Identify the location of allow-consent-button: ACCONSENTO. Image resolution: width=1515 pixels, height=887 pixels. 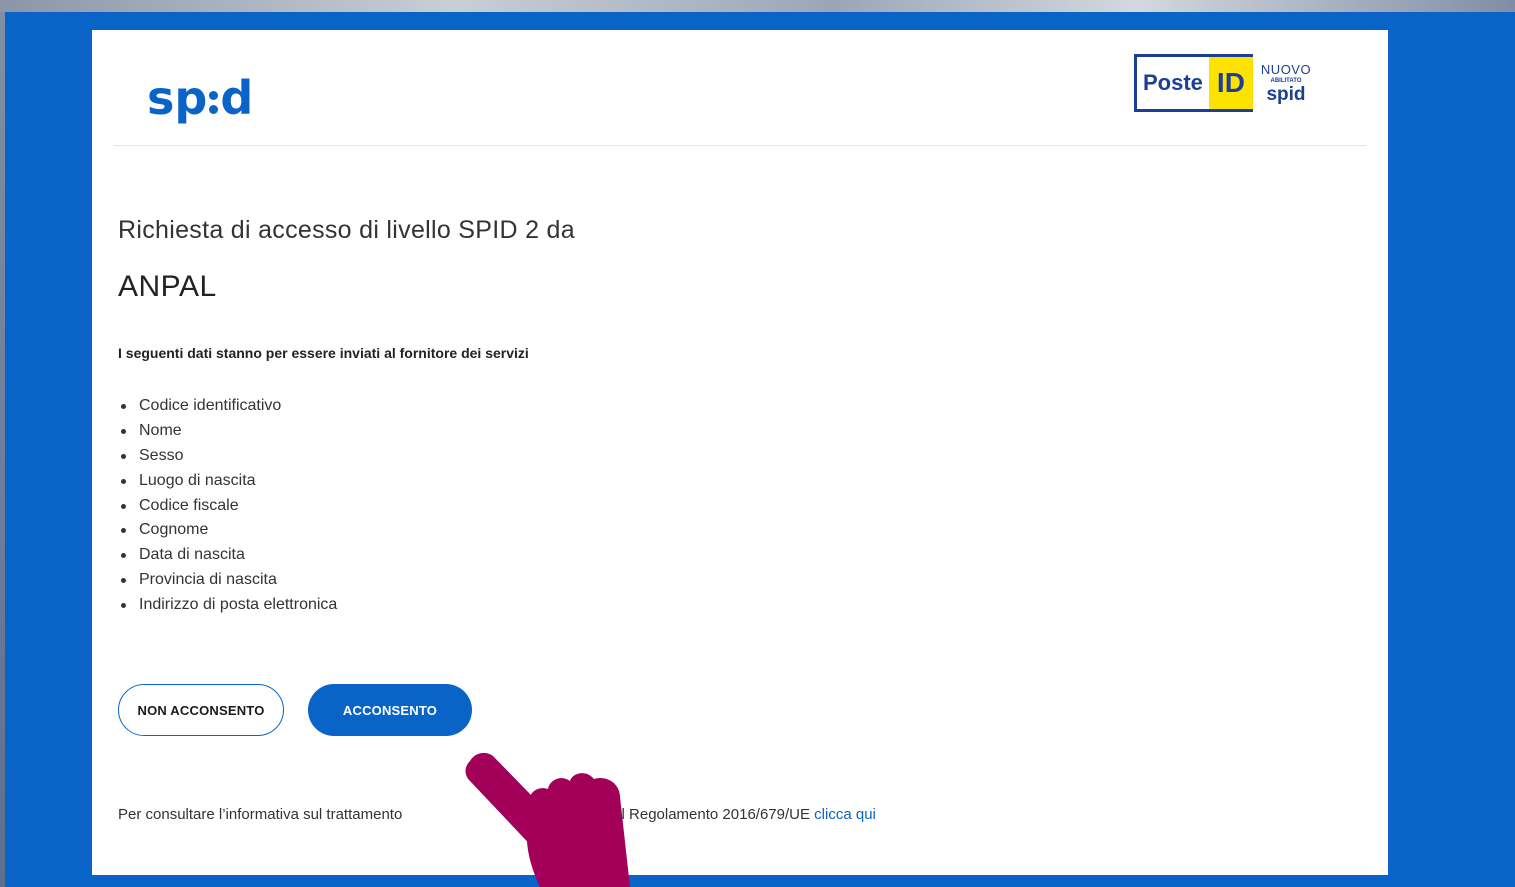
(390, 710).